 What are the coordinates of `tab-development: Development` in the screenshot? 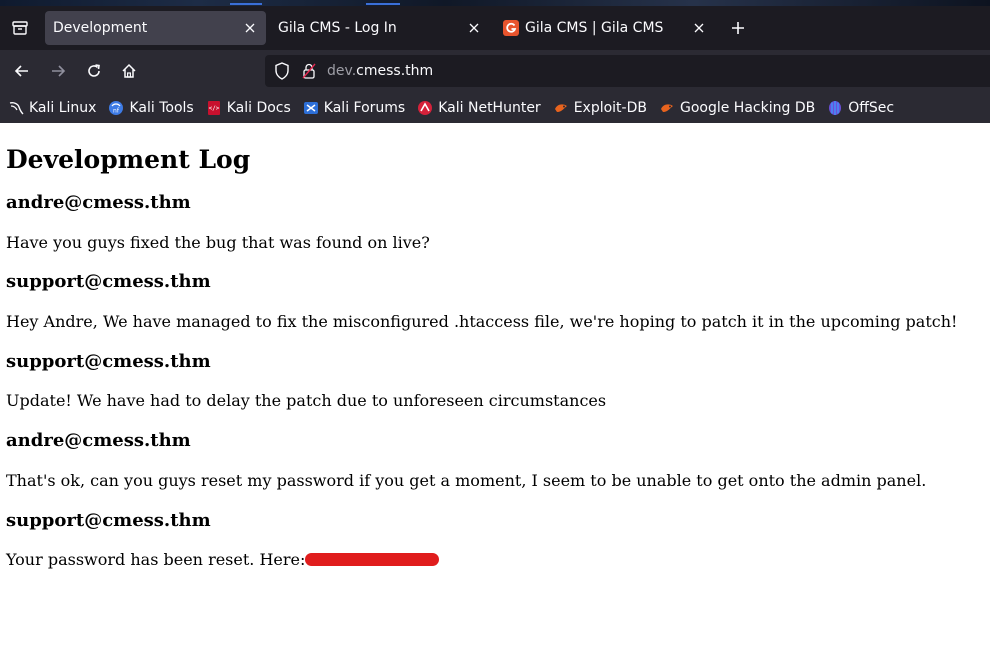 It's located at (155, 28).